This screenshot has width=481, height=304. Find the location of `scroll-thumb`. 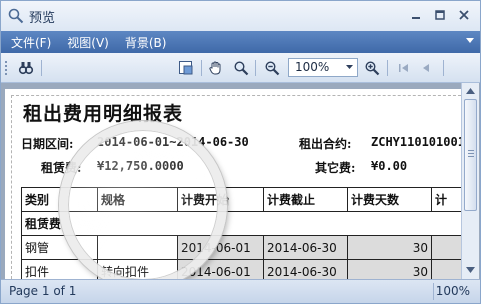

scroll-thumb is located at coordinates (470, 155).